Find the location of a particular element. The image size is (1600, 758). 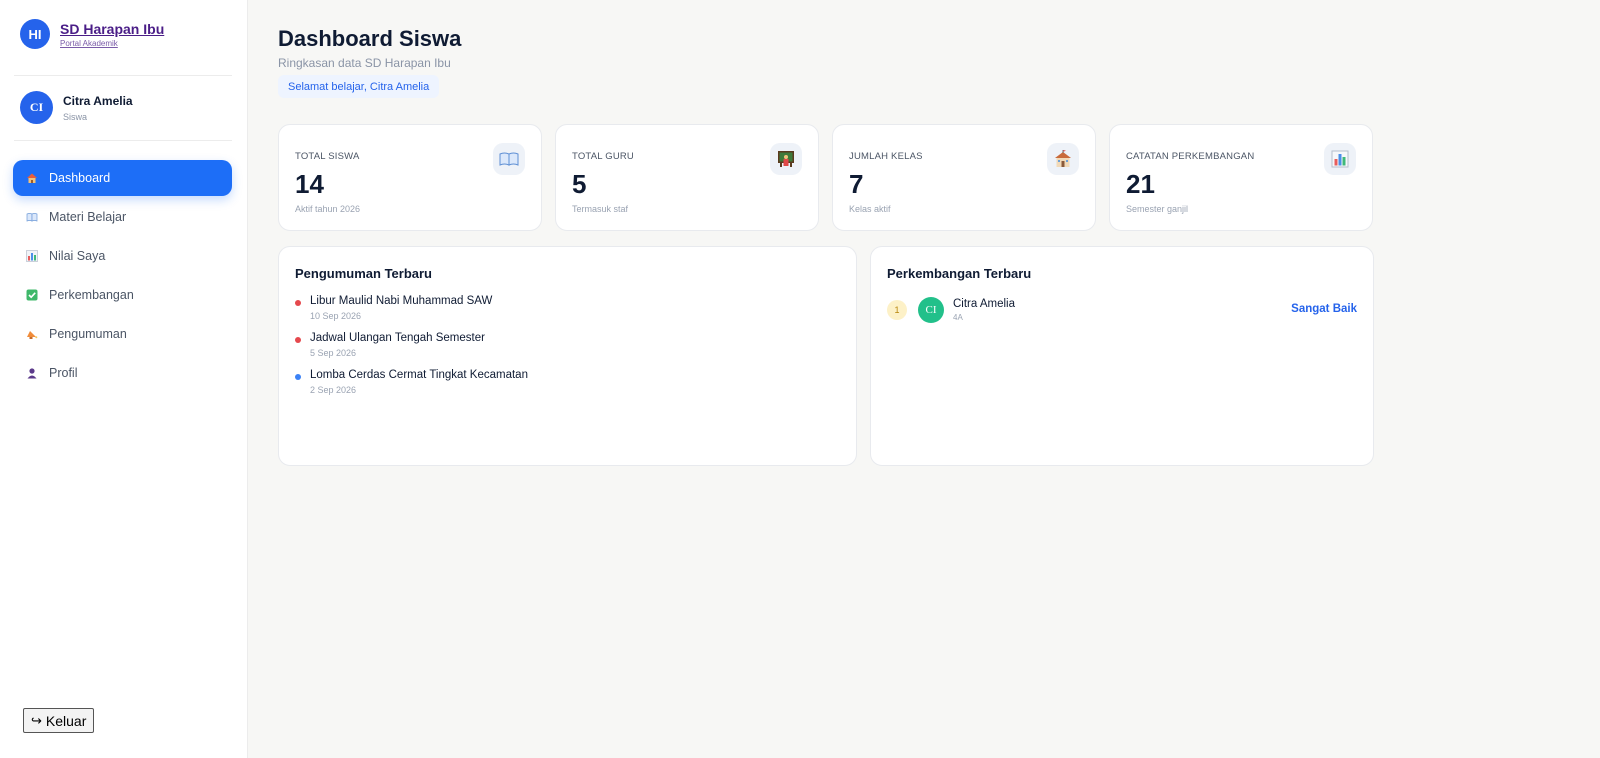

stat-card-total-guru: TOTAL GURU 5 Termasuk staf is located at coordinates (687, 177).